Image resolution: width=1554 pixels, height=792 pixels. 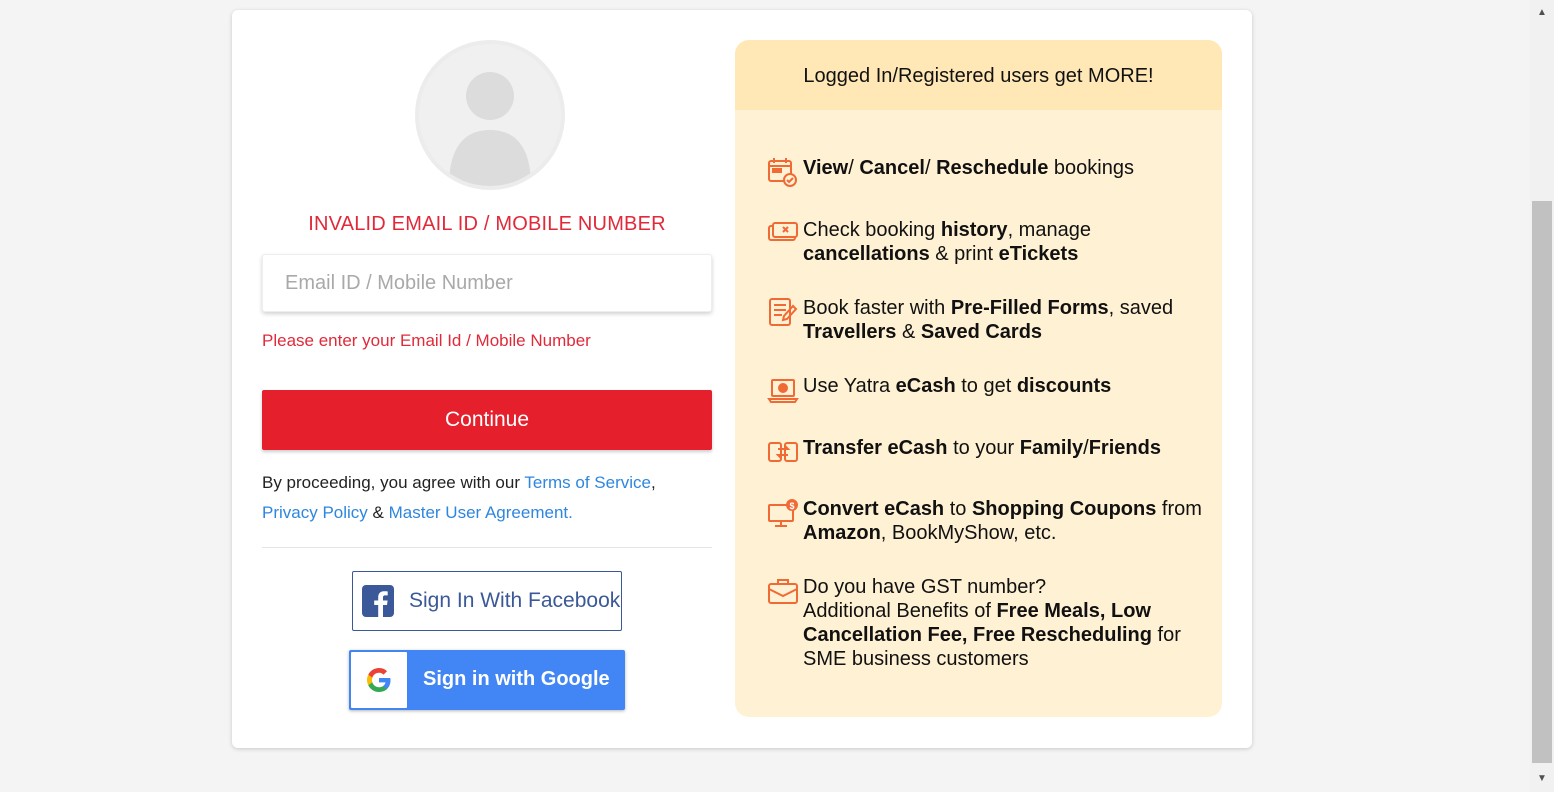 I want to click on briefcase-icon, so click(x=783, y=590).